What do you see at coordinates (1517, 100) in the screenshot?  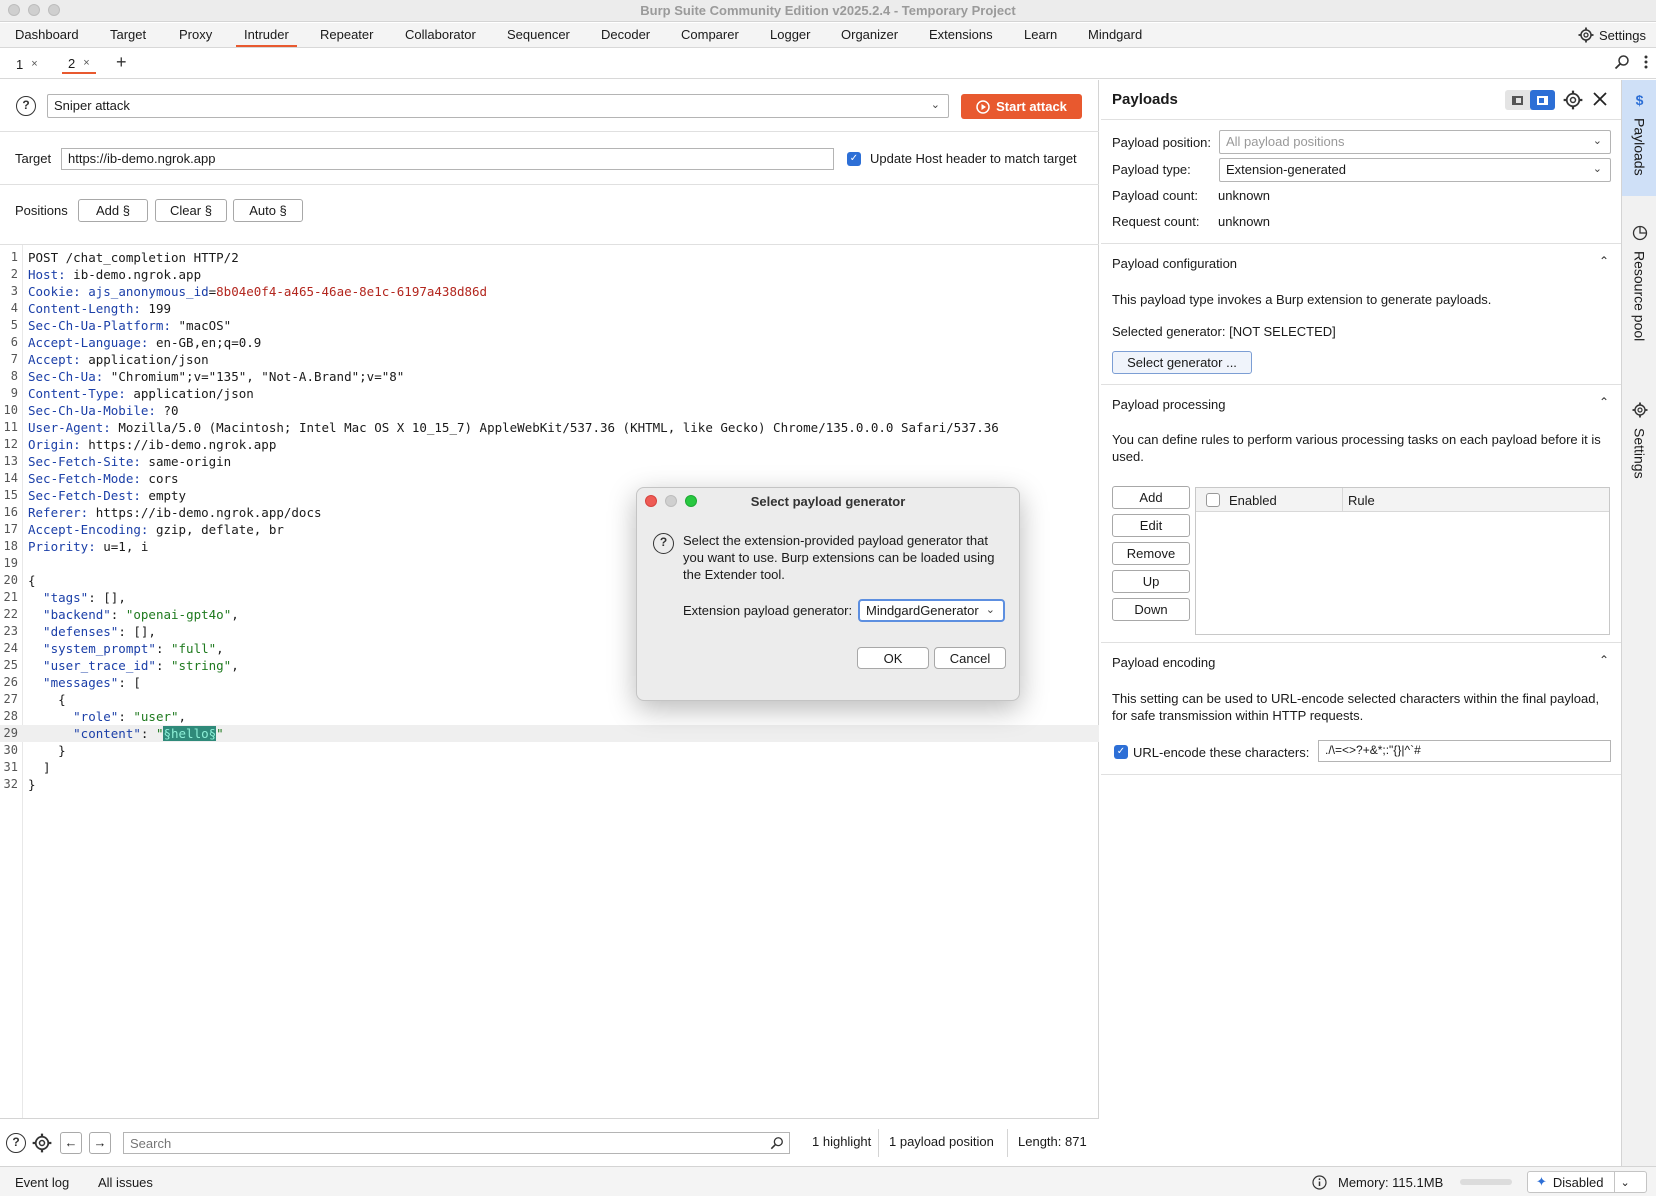 I see `list-layout-icon` at bounding box center [1517, 100].